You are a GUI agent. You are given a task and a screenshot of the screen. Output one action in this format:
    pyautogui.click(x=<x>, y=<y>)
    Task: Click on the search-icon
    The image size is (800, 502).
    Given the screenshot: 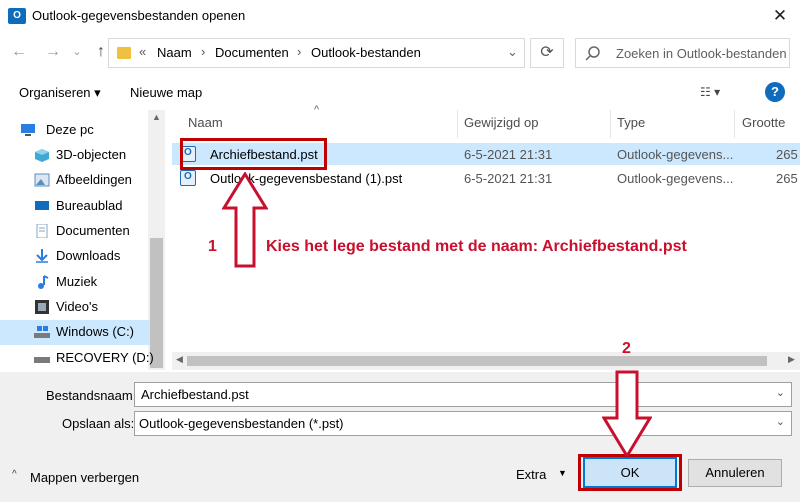 What is the action you would take?
    pyautogui.click(x=592, y=53)
    